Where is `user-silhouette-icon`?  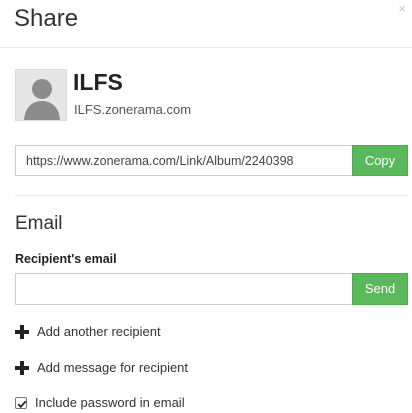 user-silhouette-icon is located at coordinates (41, 95).